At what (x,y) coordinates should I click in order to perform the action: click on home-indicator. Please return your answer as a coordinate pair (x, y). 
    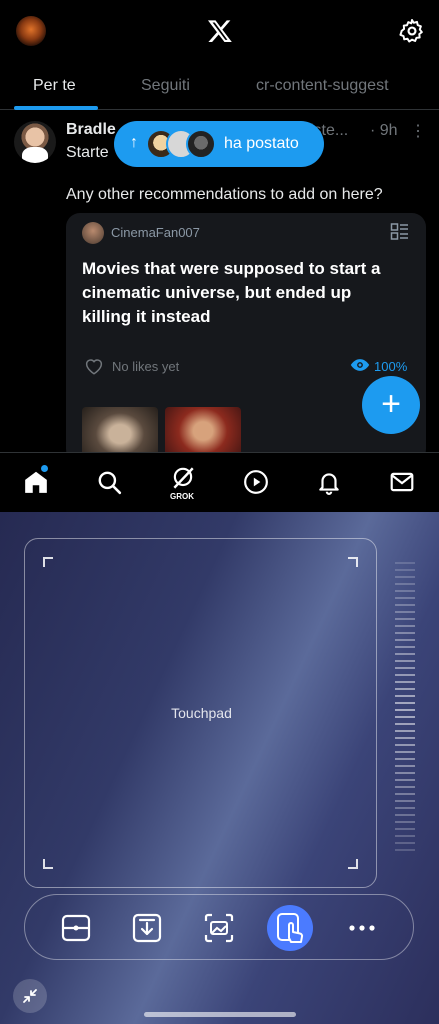
    Looking at the image, I should click on (220, 1014).